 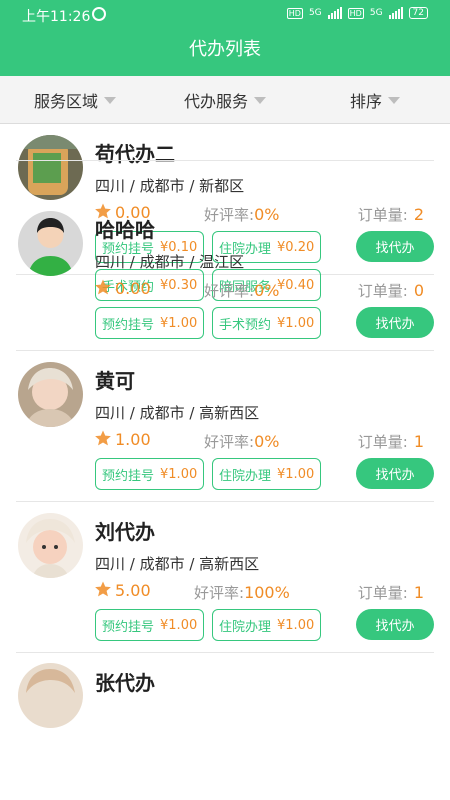 I want to click on orders-field: 订单量: 0, so click(x=391, y=290).